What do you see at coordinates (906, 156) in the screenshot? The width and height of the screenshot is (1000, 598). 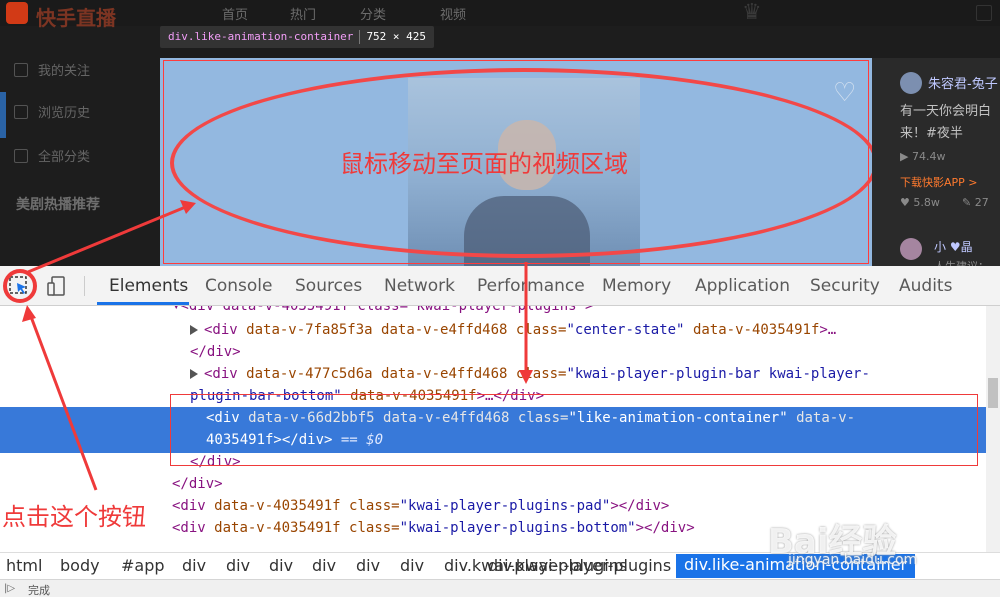 I see `play-icon: ▶` at bounding box center [906, 156].